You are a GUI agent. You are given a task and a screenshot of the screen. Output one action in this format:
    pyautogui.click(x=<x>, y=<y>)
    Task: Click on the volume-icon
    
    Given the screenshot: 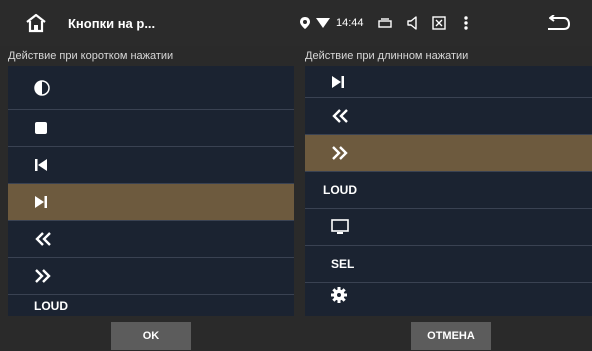 What is the action you would take?
    pyautogui.click(x=412, y=23)
    